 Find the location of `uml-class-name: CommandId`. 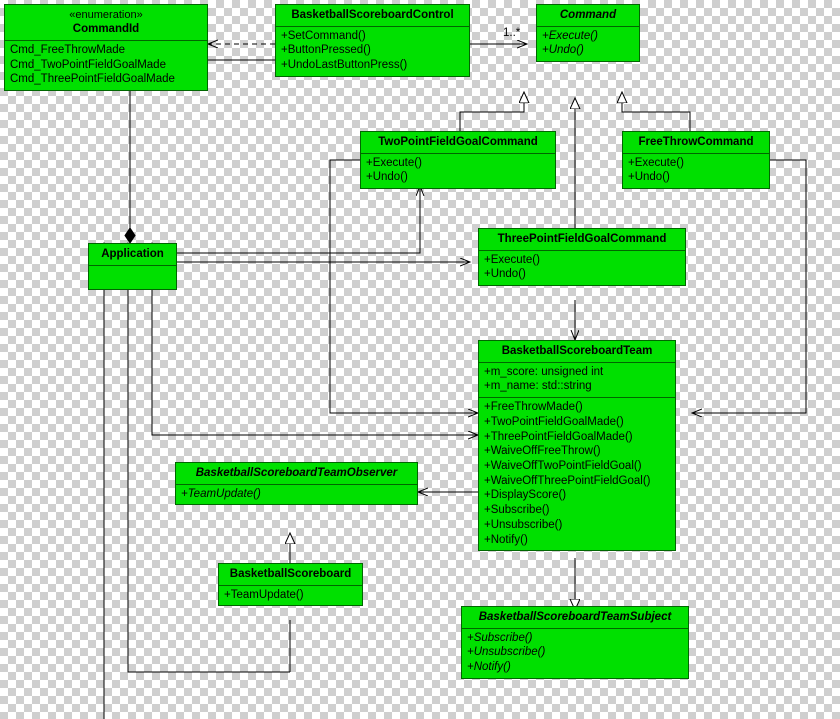

uml-class-name: CommandId is located at coordinates (106, 29).